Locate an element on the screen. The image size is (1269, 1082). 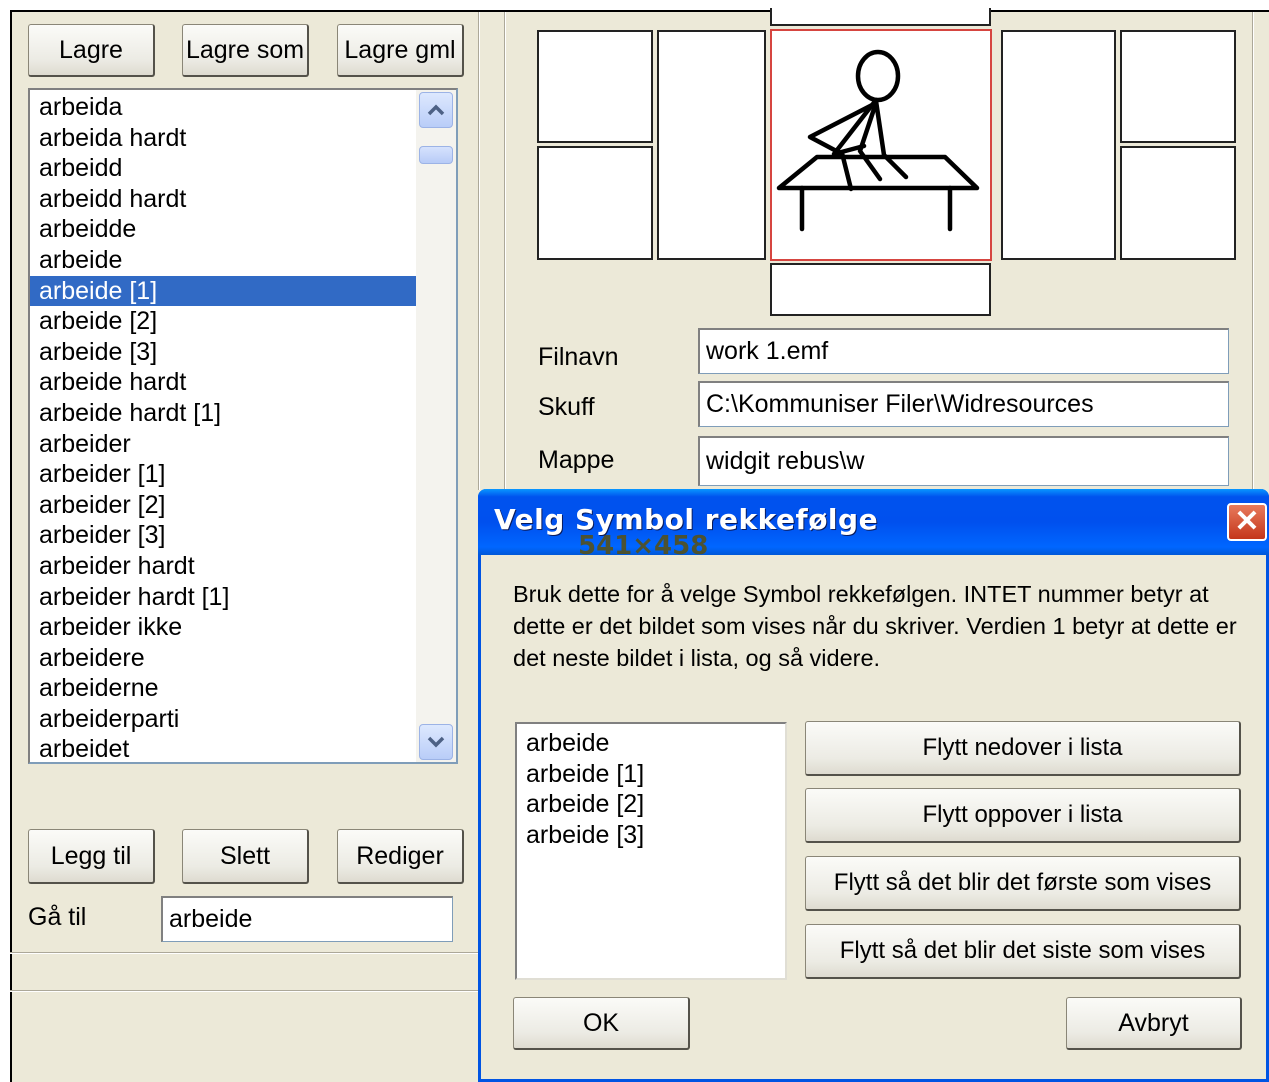
move-first-button: Flytt så det blir det første som vises is located at coordinates (1023, 883).